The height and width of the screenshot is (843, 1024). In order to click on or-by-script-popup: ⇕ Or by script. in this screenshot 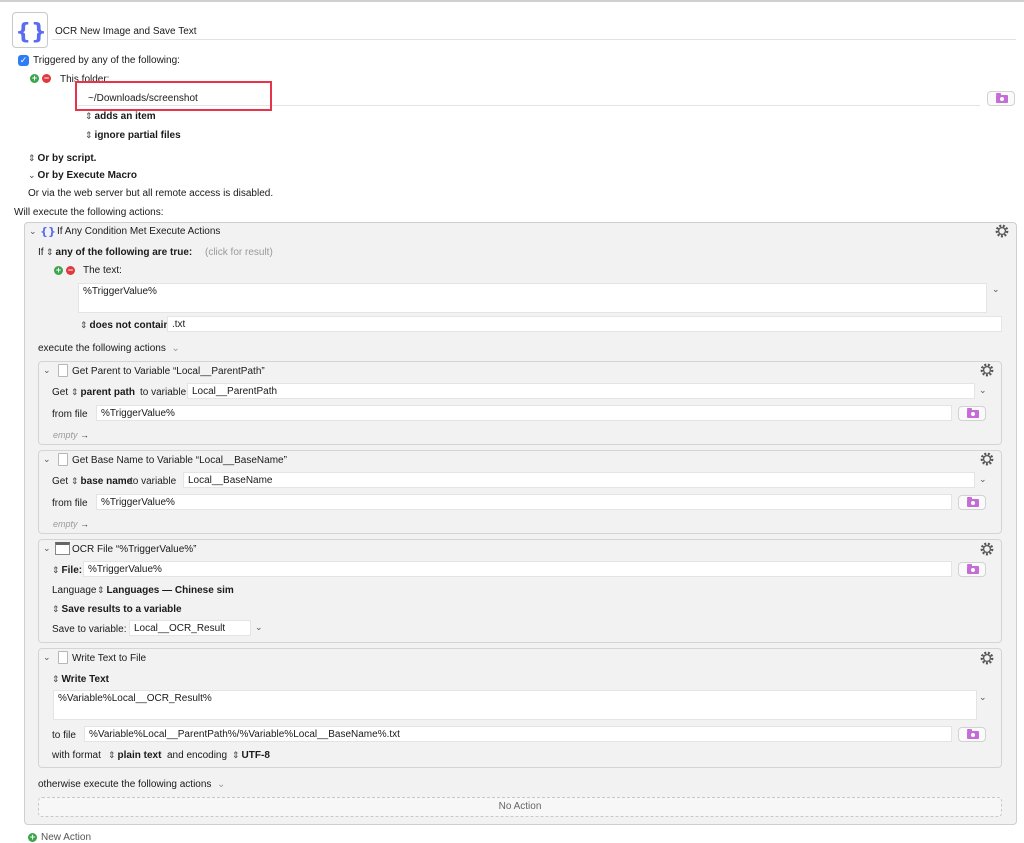, I will do `click(62, 158)`.